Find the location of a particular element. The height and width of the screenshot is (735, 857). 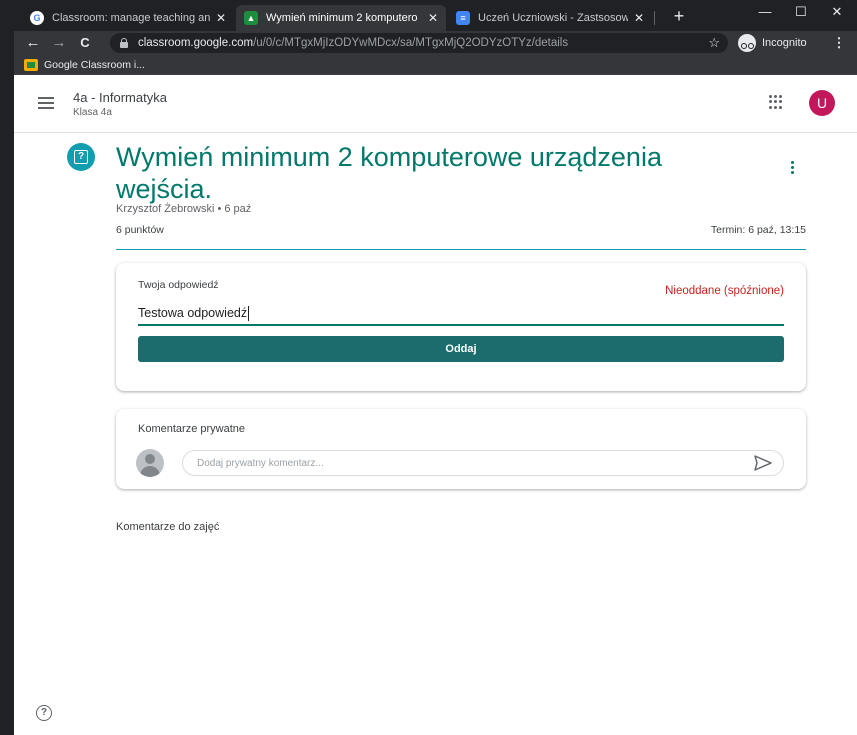

close-window-button: ✕ is located at coordinates (837, 12).